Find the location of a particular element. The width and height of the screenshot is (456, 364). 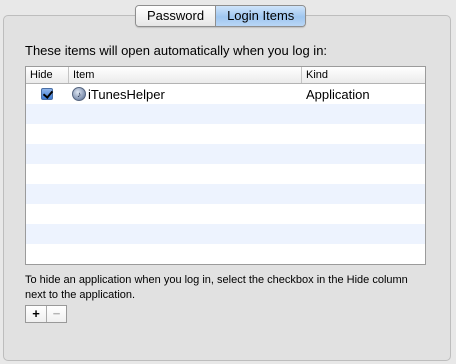

tab-login-items: Login Items is located at coordinates (260, 16).